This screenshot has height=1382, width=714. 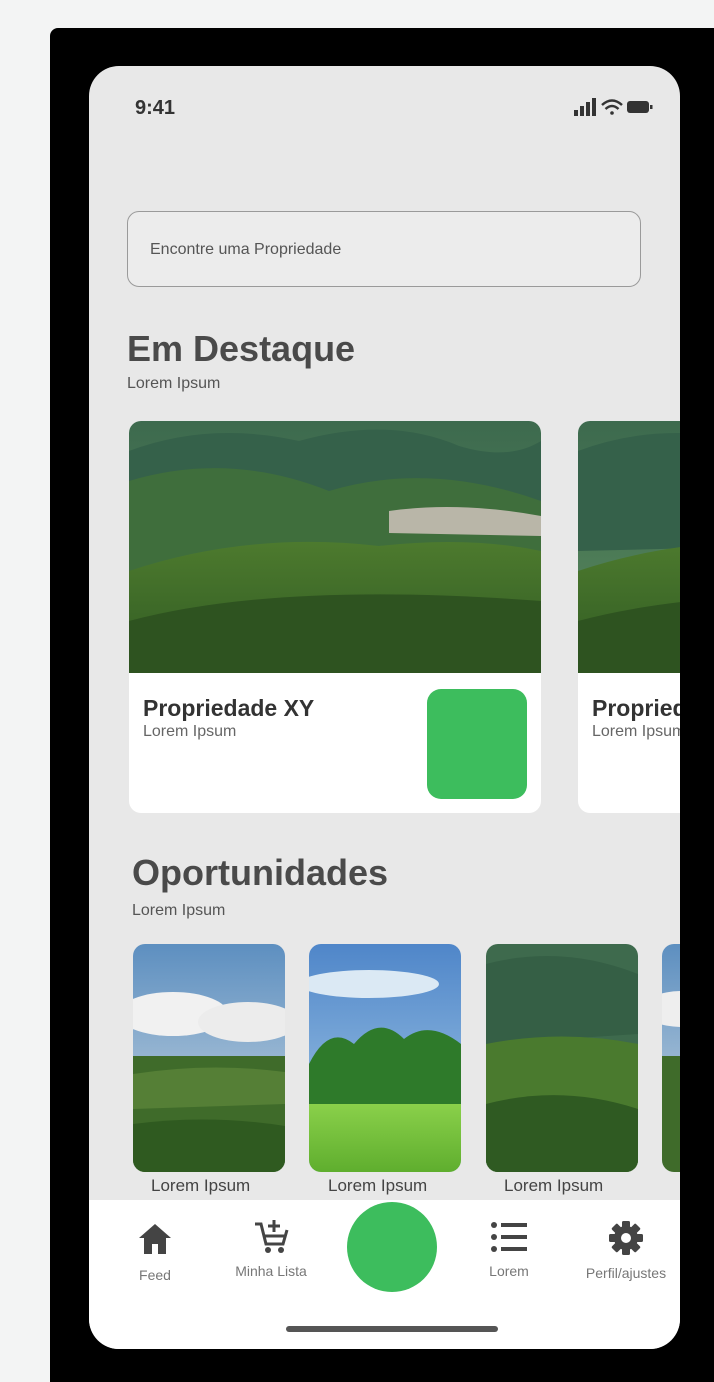 What do you see at coordinates (155, 1275) in the screenshot?
I see `tab-label: Feed` at bounding box center [155, 1275].